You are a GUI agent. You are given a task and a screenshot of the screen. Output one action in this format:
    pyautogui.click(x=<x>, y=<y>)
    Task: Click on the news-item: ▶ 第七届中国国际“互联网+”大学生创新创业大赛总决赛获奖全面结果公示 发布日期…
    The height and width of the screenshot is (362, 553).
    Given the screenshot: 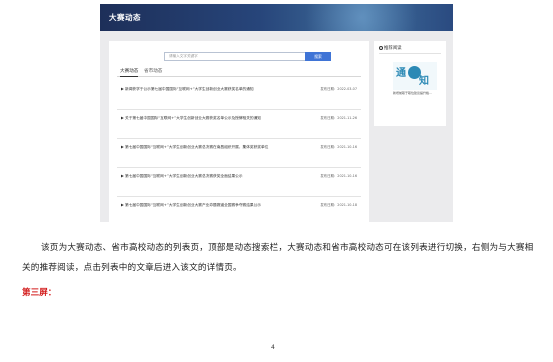 What is the action you would take?
    pyautogui.click(x=239, y=182)
    